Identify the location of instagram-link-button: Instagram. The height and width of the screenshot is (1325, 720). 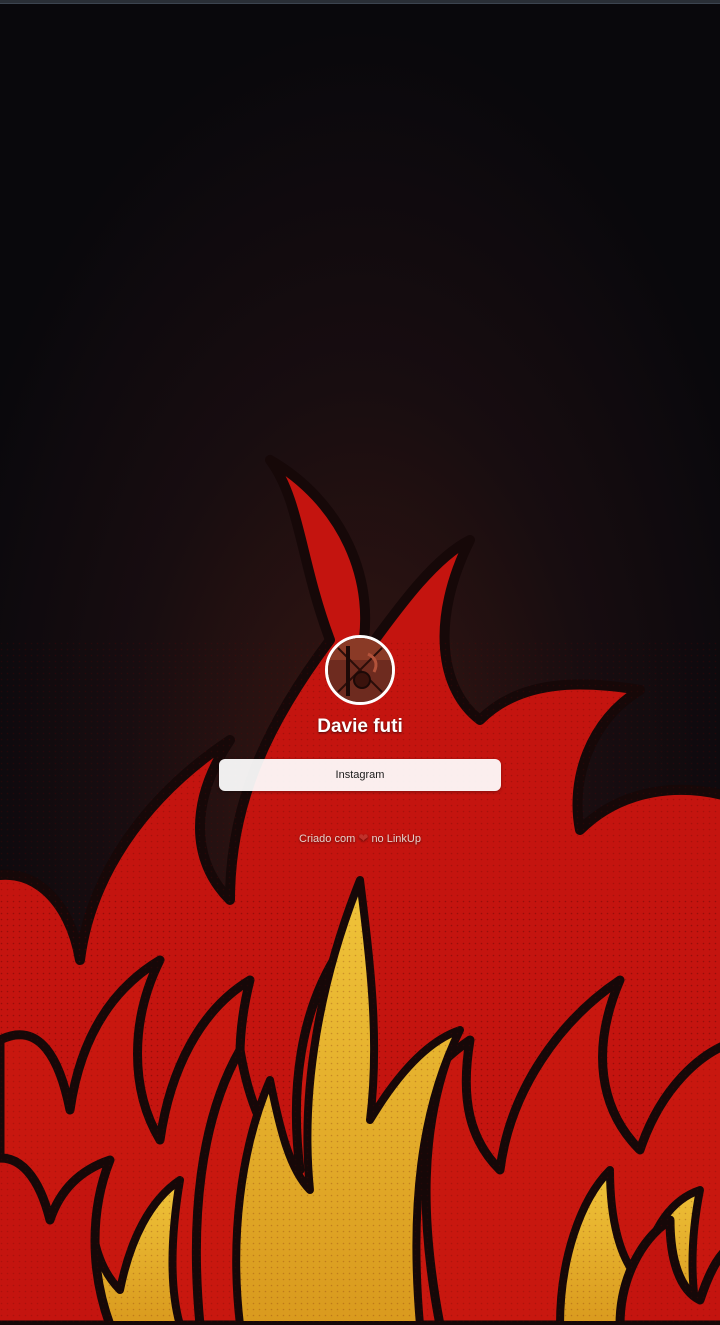
(360, 775).